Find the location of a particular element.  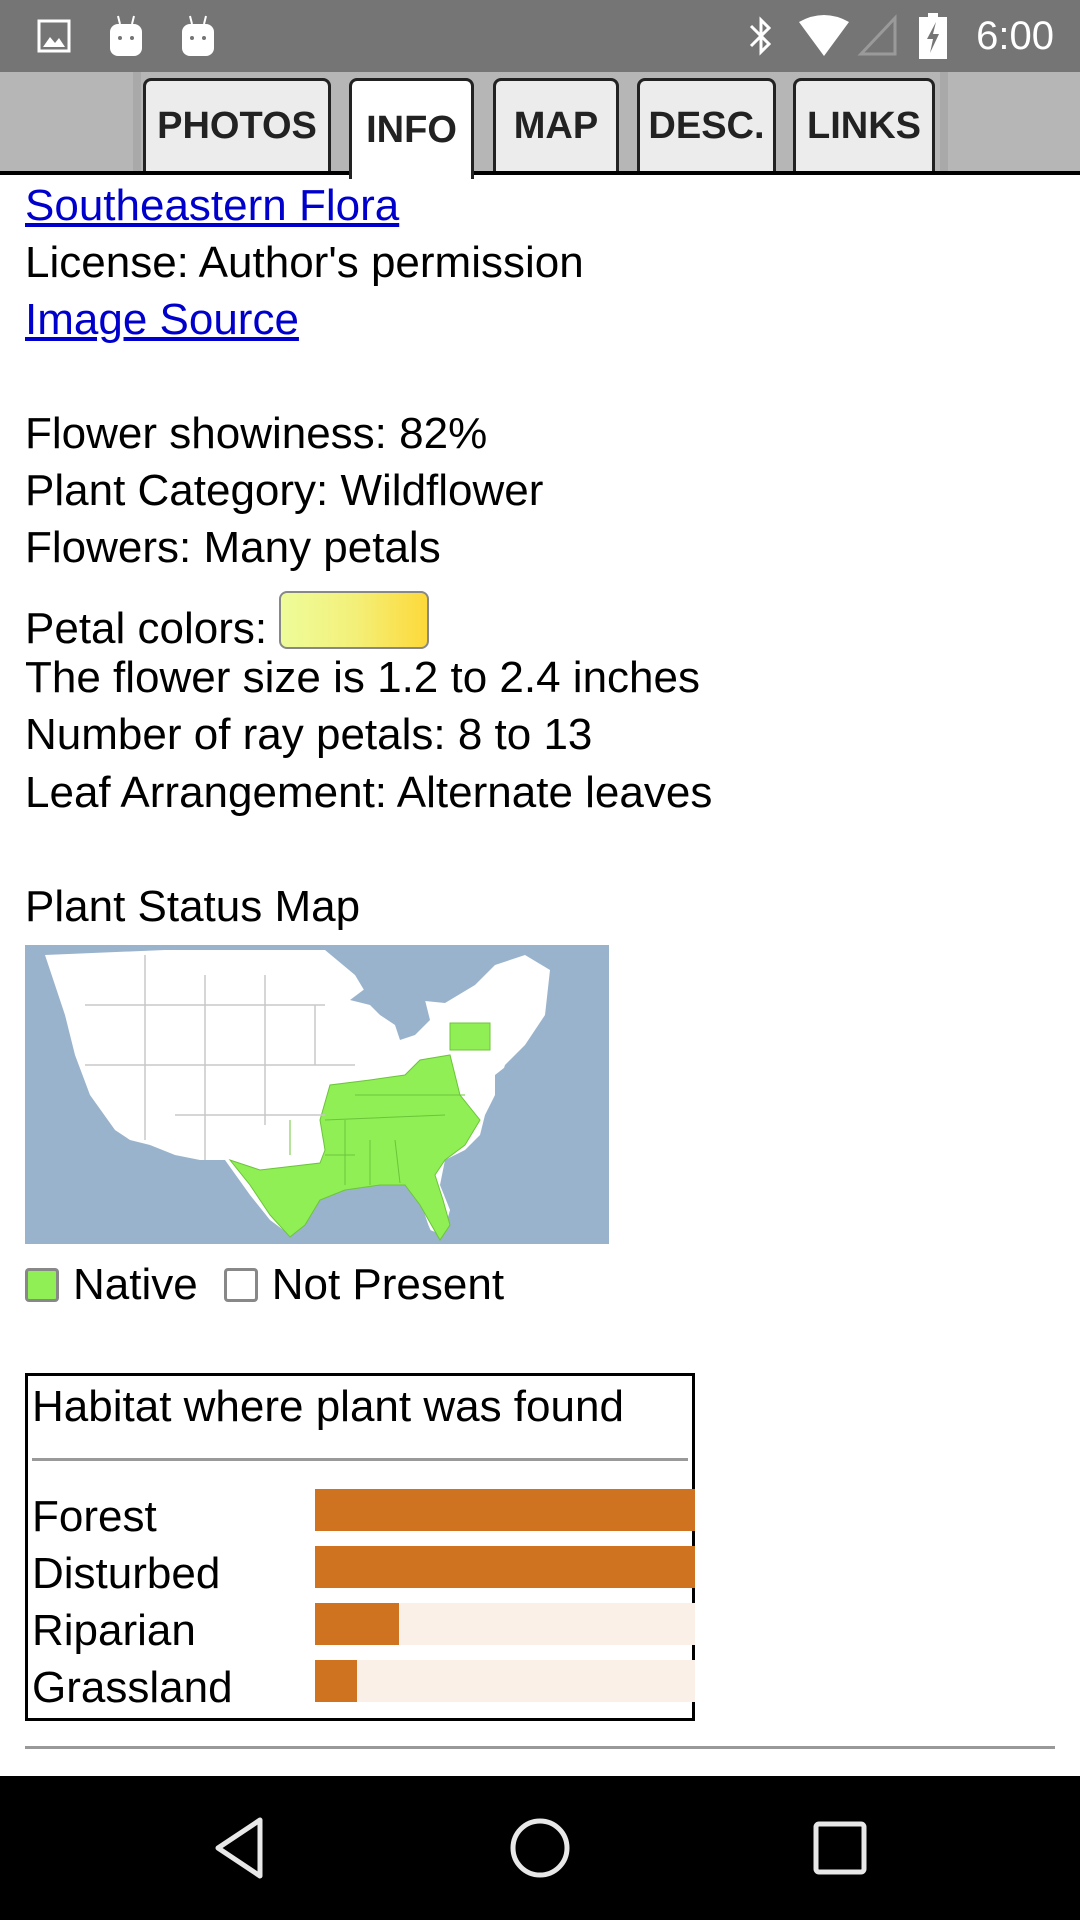

legend-not-present-swatch is located at coordinates (240, 1285).